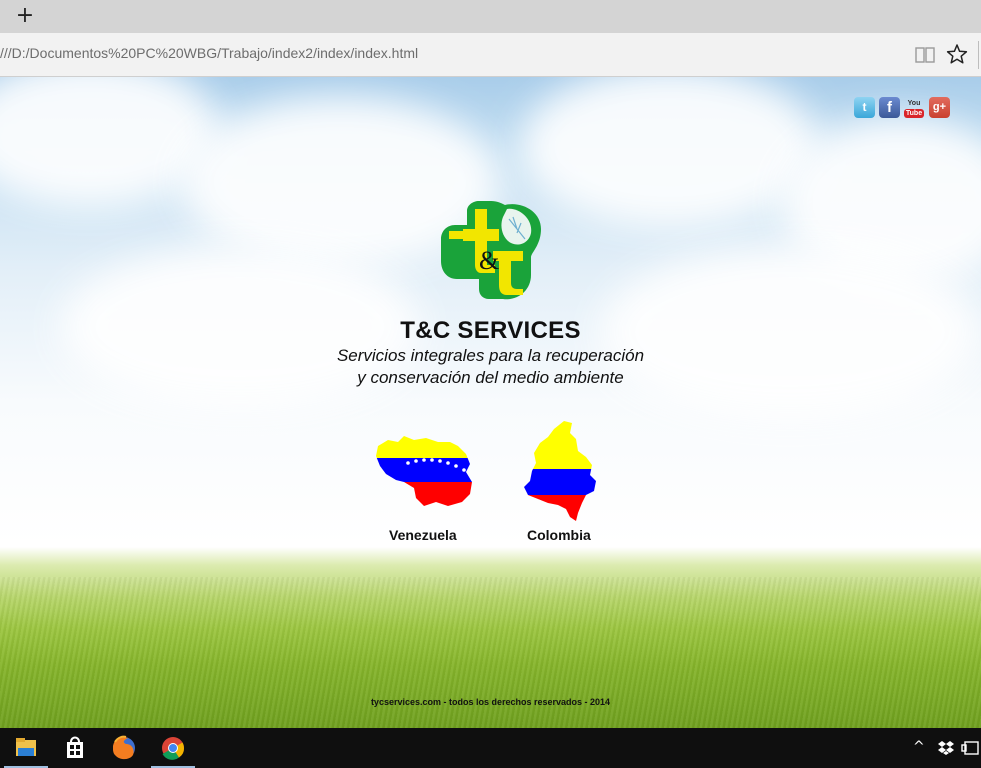  I want to click on cloud, so click(670, 152).